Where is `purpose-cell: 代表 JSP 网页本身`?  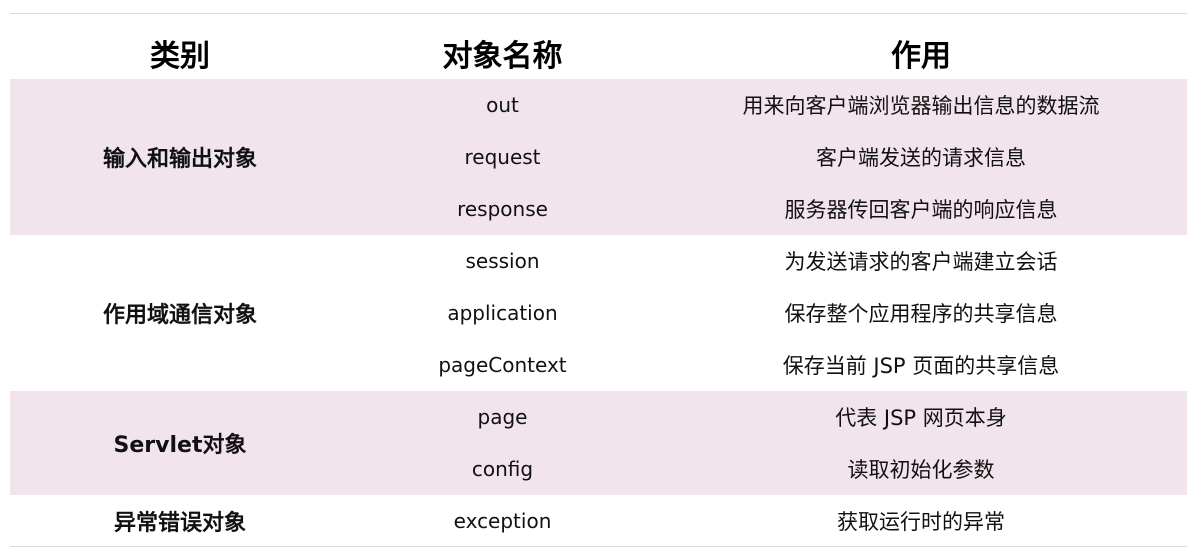
purpose-cell: 代表 JSP 网页本身 is located at coordinates (921, 417).